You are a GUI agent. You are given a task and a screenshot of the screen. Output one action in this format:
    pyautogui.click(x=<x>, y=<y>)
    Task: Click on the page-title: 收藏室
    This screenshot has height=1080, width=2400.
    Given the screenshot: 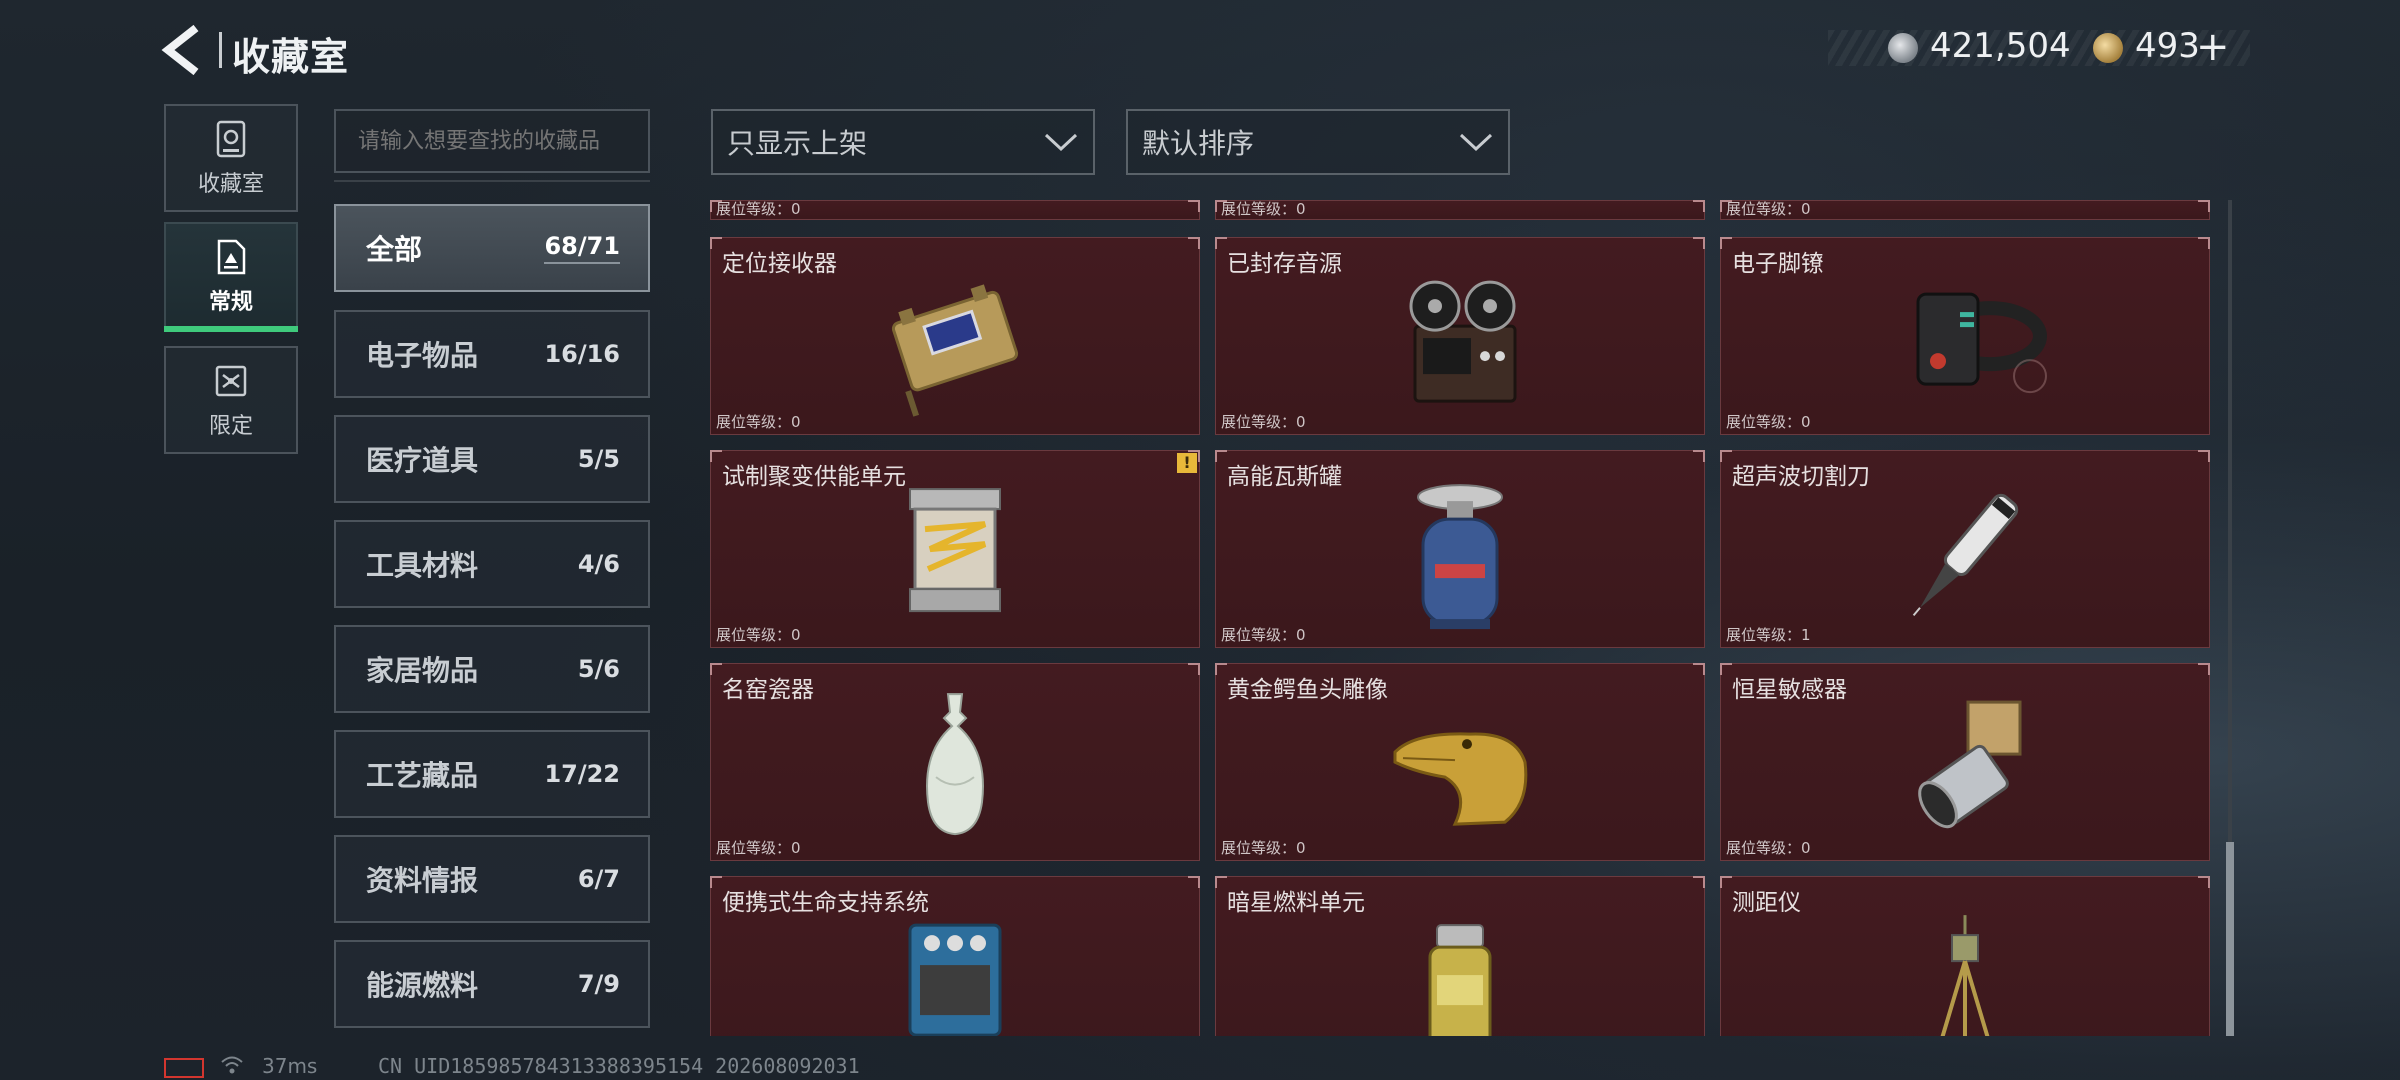 What is the action you would take?
    pyautogui.click(x=291, y=57)
    